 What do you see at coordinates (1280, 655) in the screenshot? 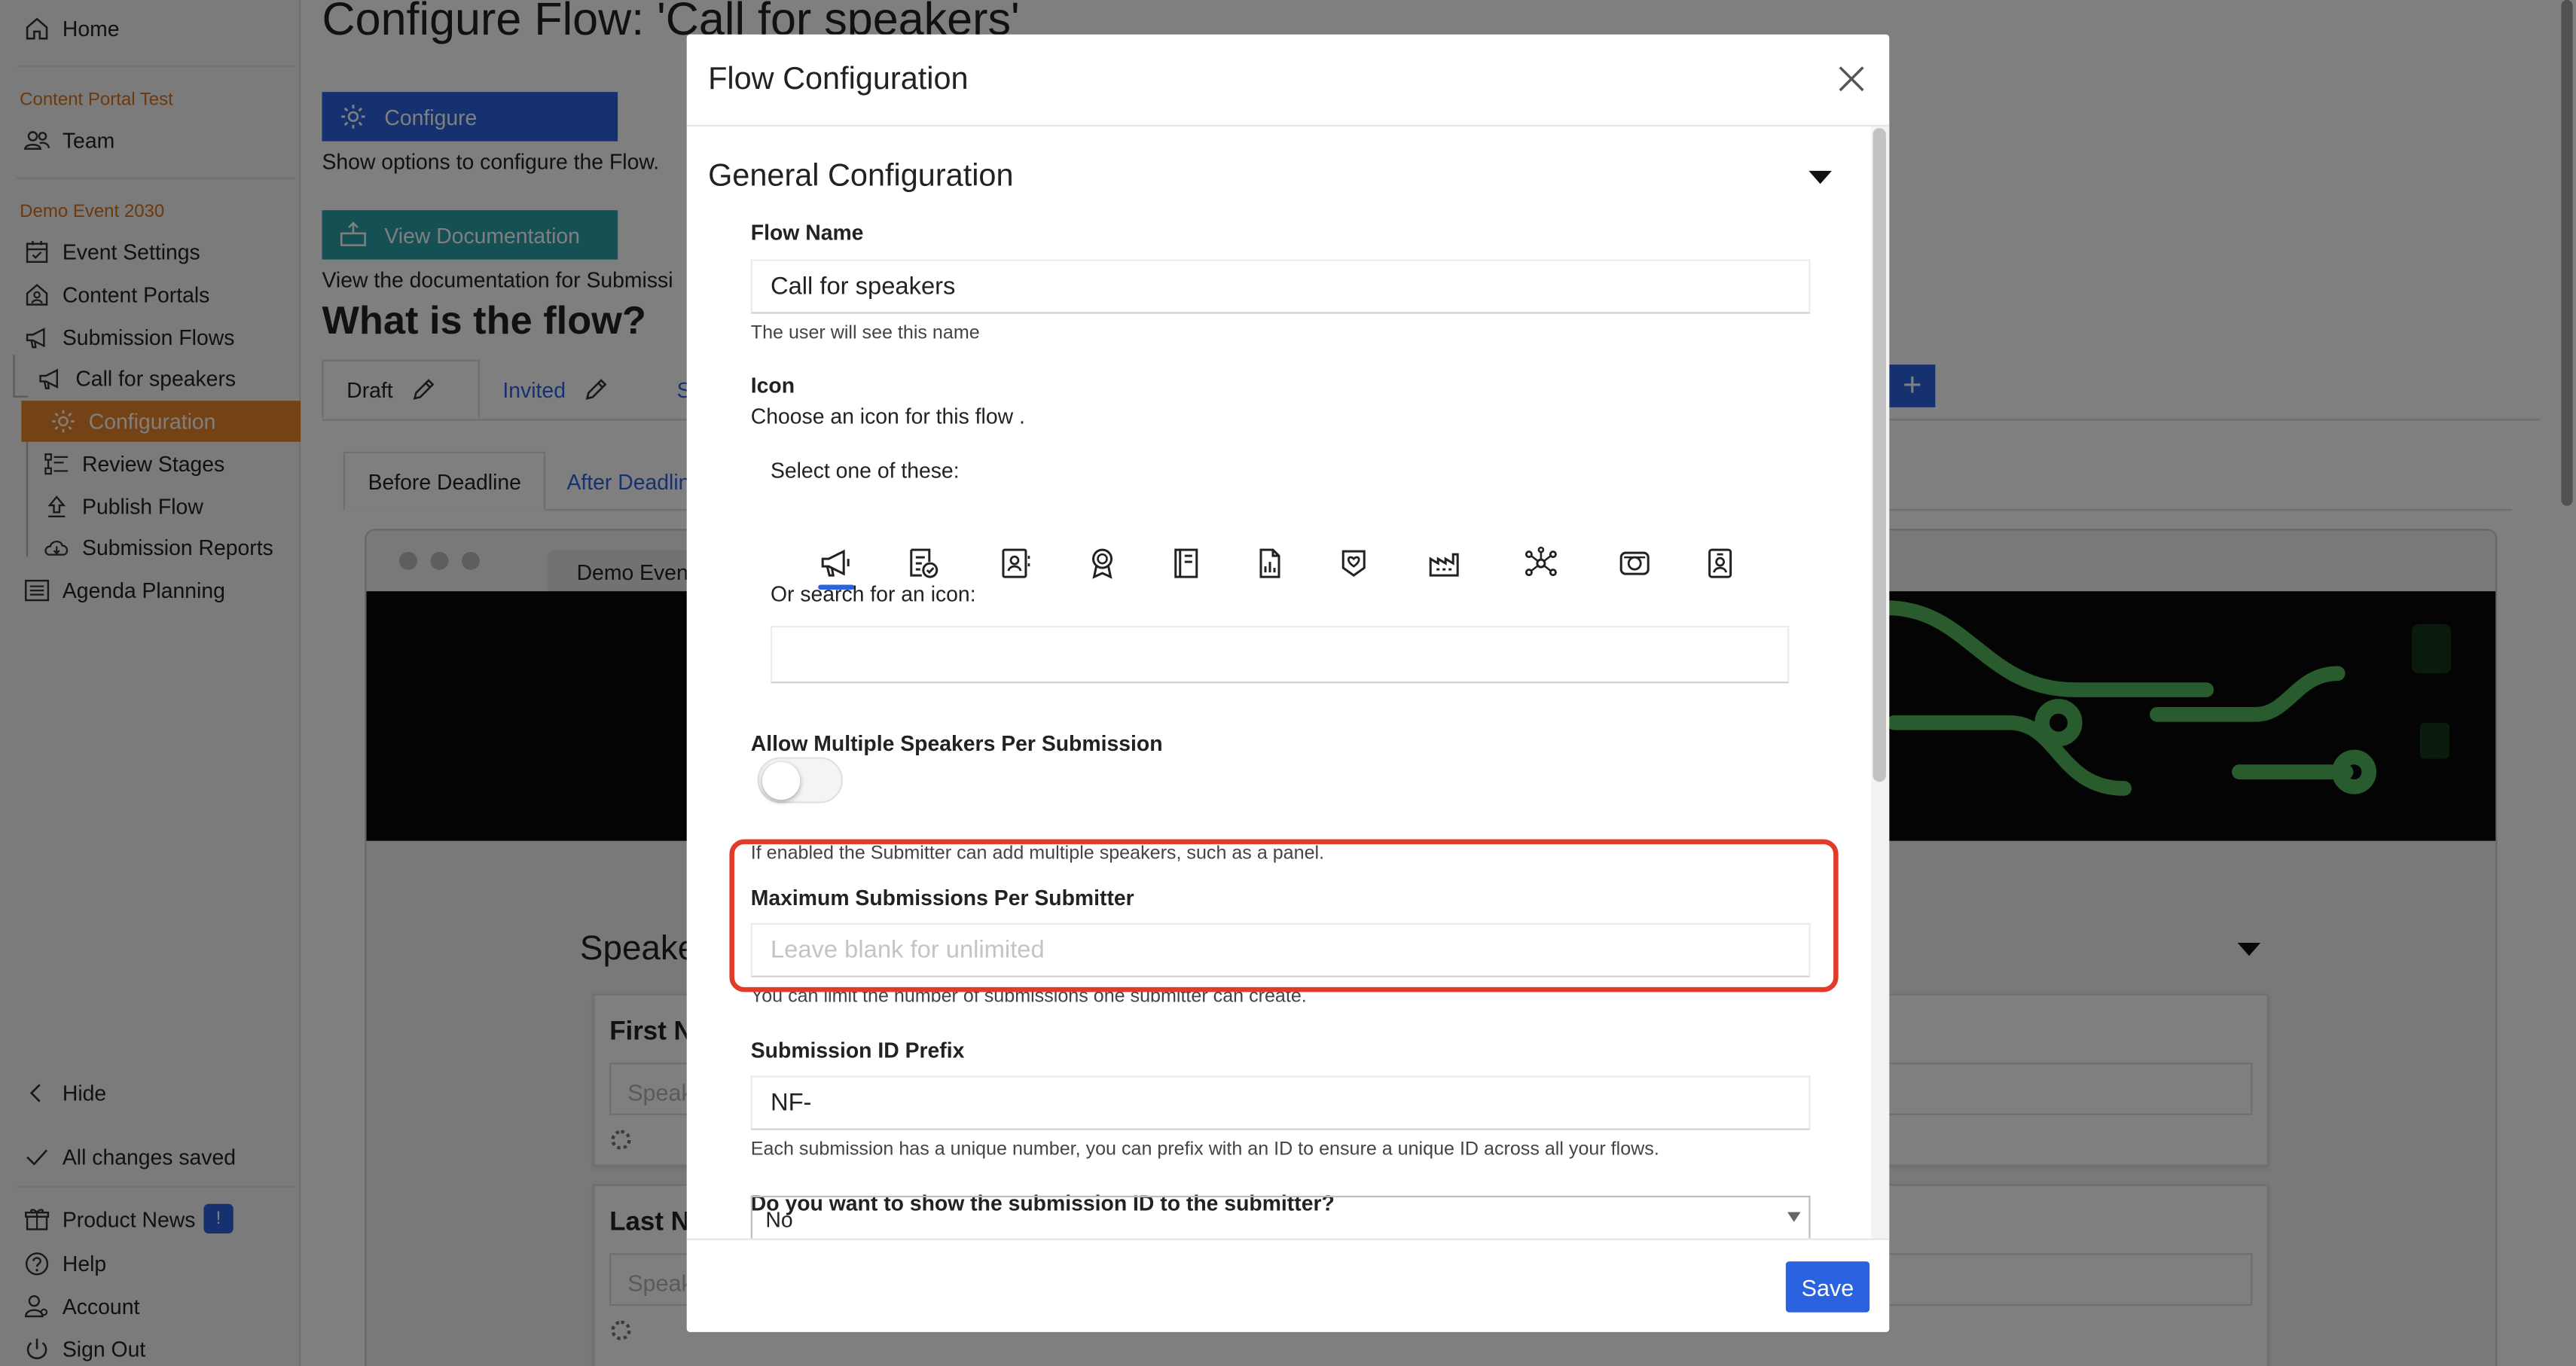
I see `icon-search-input` at bounding box center [1280, 655].